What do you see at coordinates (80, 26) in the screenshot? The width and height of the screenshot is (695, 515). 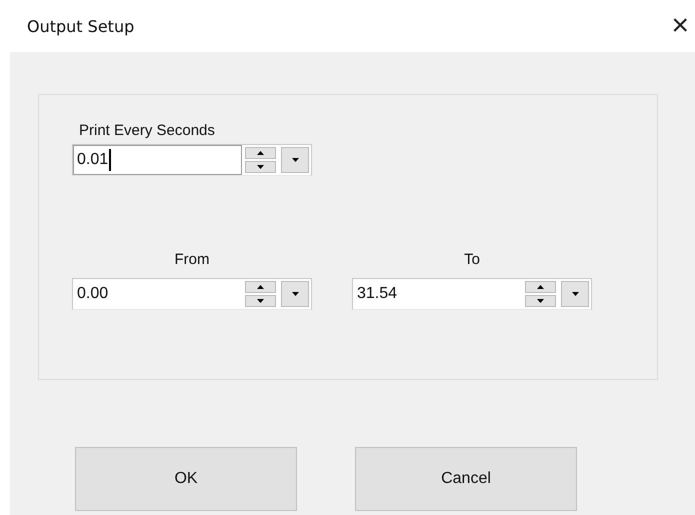 I see `window-title: Output Setup` at bounding box center [80, 26].